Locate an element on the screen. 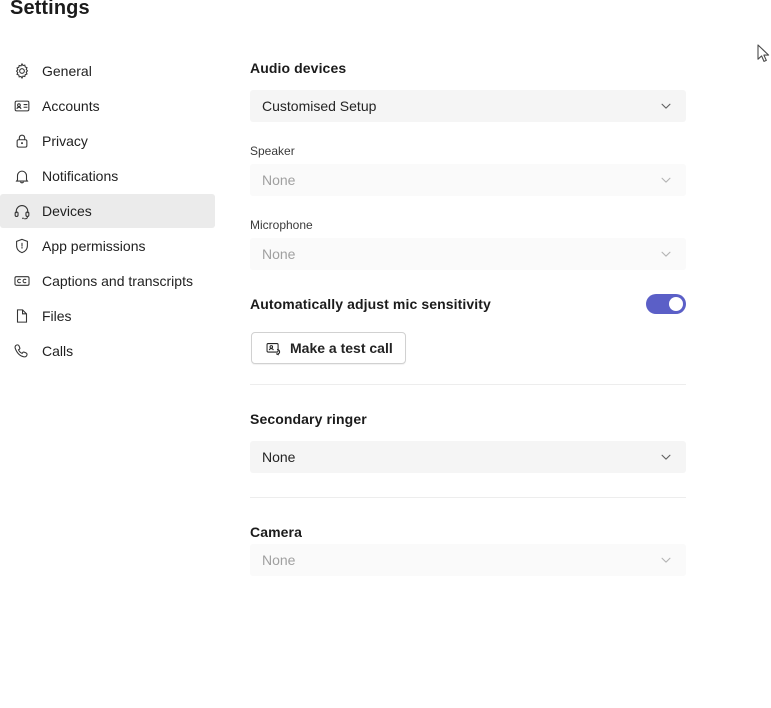  secondary-ringer-value: None is located at coordinates (279, 457).